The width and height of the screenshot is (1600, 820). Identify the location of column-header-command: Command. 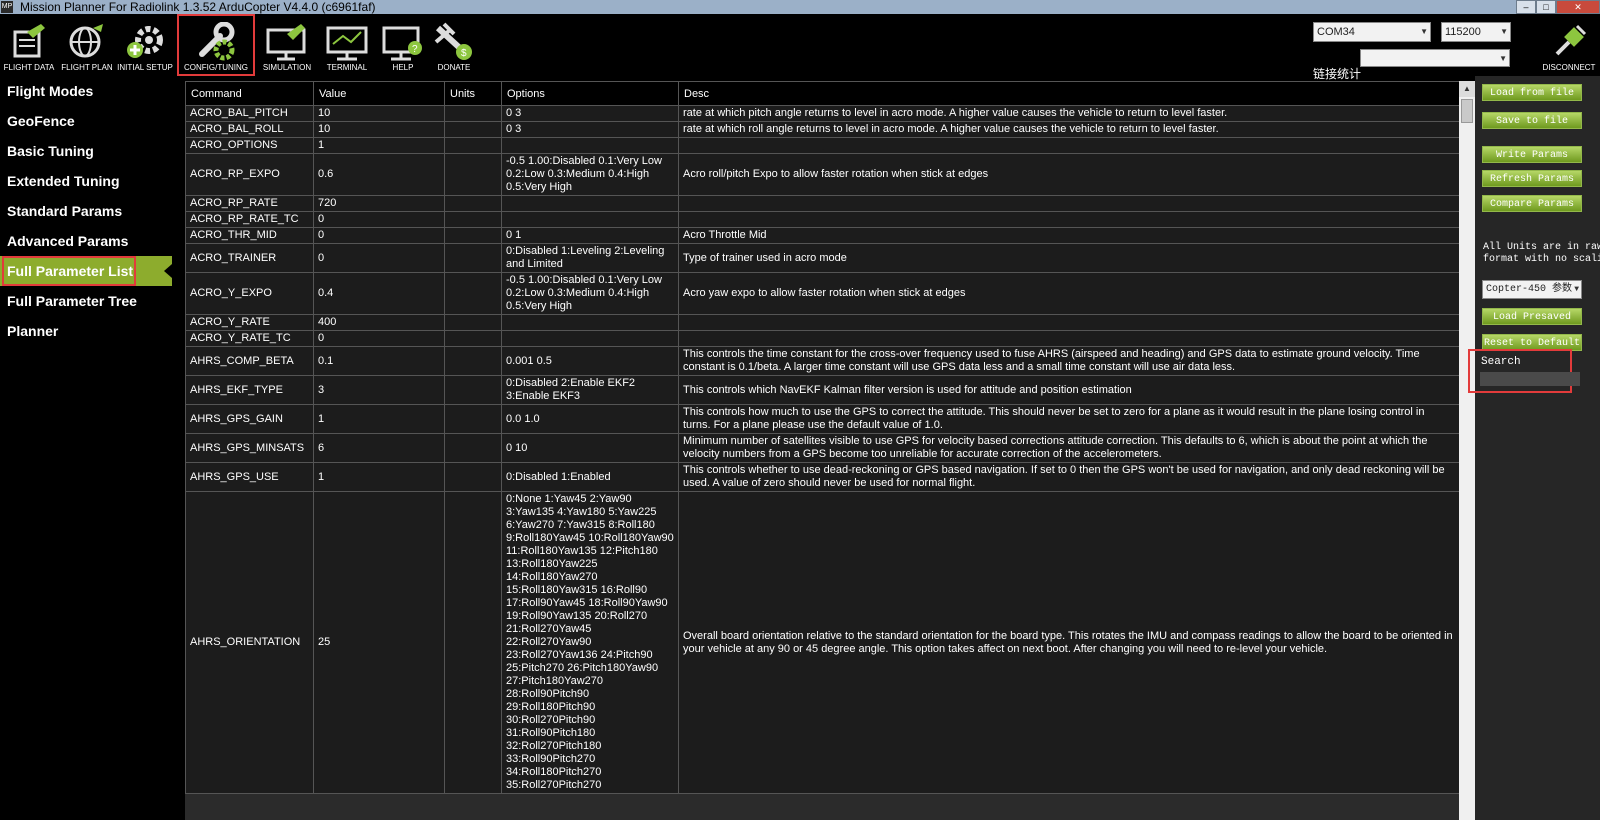
(249, 93).